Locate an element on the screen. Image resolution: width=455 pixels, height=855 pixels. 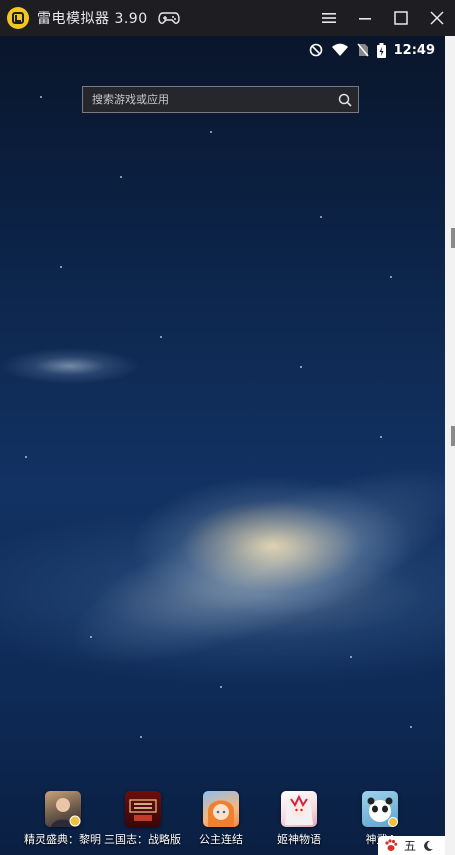
search-bar is located at coordinates (220, 99).